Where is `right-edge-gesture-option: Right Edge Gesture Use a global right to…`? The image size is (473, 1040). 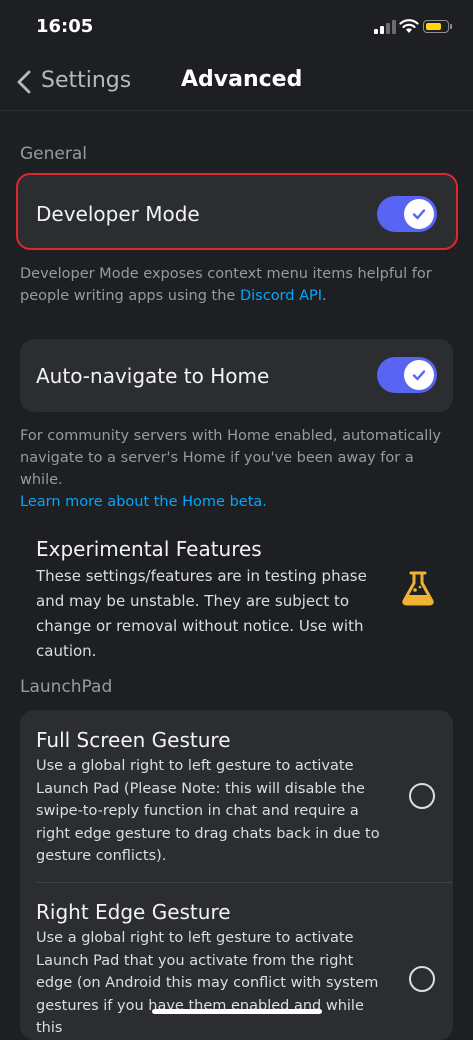
right-edge-gesture-option: Right Edge Gesture Use a global right to… is located at coordinates (236, 961).